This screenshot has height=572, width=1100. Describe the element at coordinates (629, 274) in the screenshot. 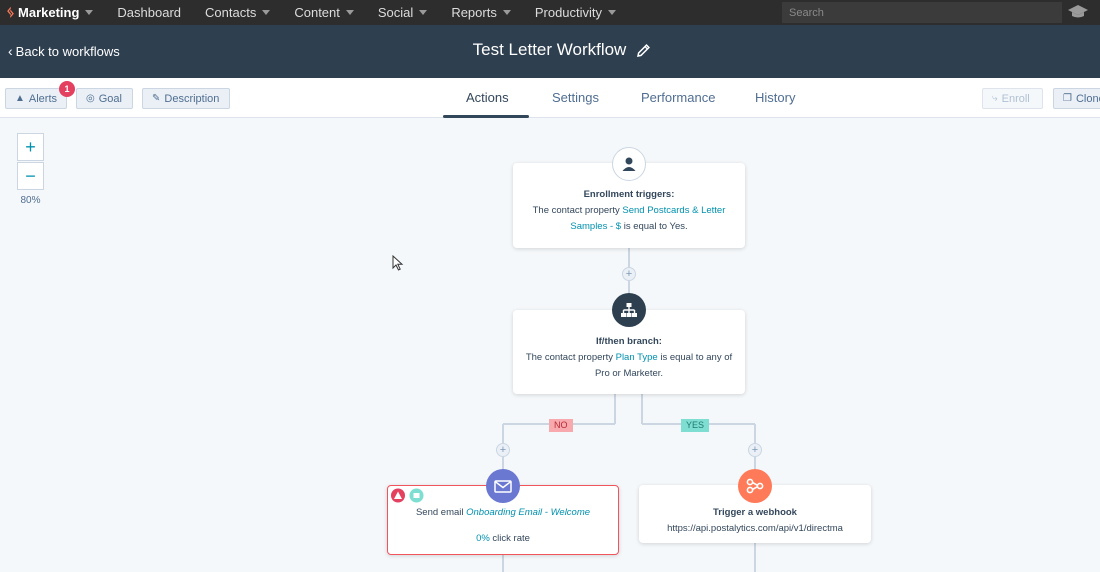

I see `add-action-button-1: +` at that location.